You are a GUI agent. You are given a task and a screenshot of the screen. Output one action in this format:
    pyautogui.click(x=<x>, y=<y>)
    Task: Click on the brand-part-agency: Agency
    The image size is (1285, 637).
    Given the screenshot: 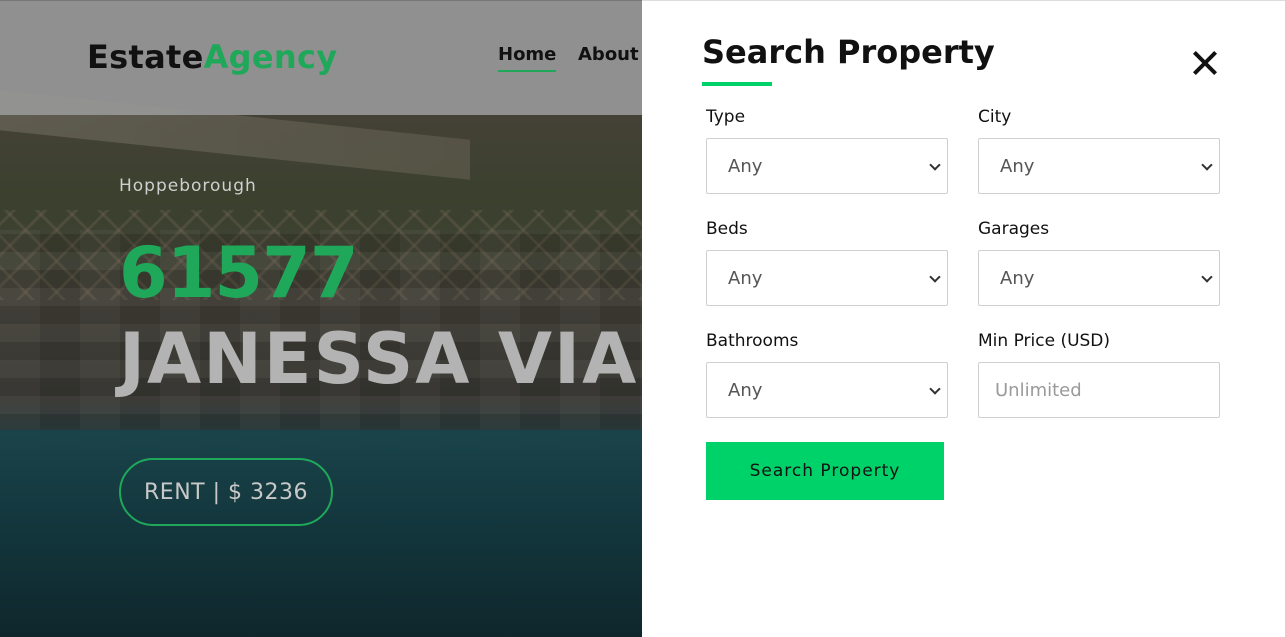 What is the action you would take?
    pyautogui.click(x=270, y=57)
    